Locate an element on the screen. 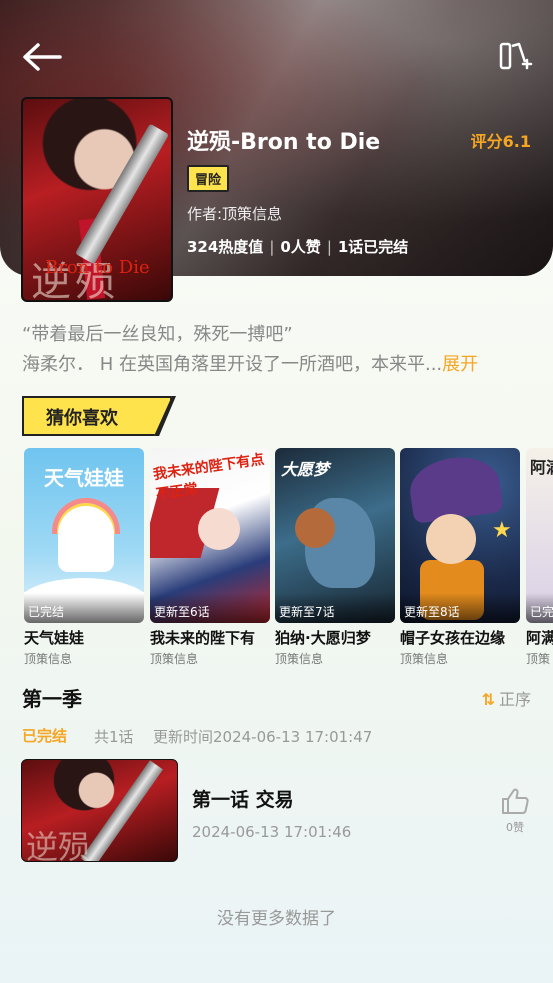  recommend-item: 天气娃娃 已完结 天气娃娃 顶策信息 is located at coordinates (84, 557).